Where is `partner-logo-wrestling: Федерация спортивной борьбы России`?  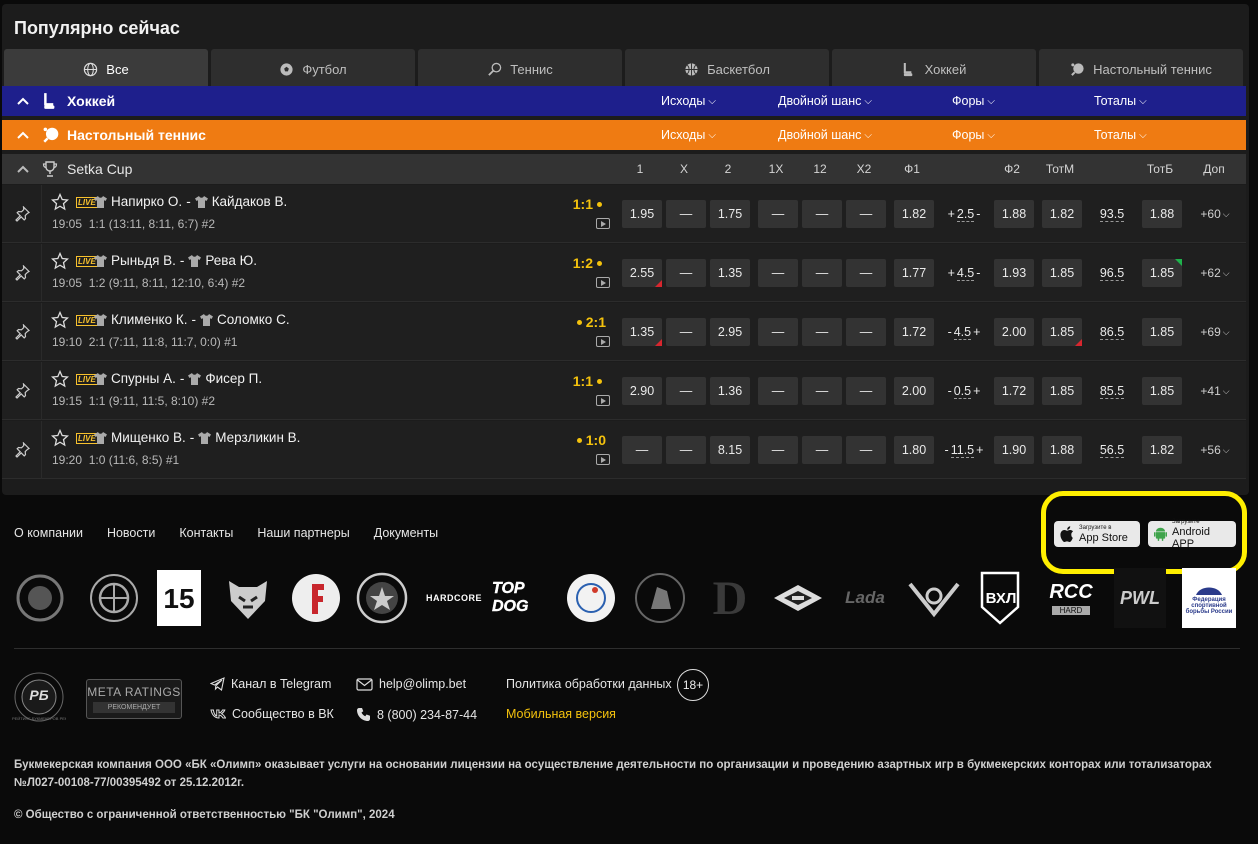 partner-logo-wrestling: Федерация спортивной борьбы России is located at coordinates (1209, 598).